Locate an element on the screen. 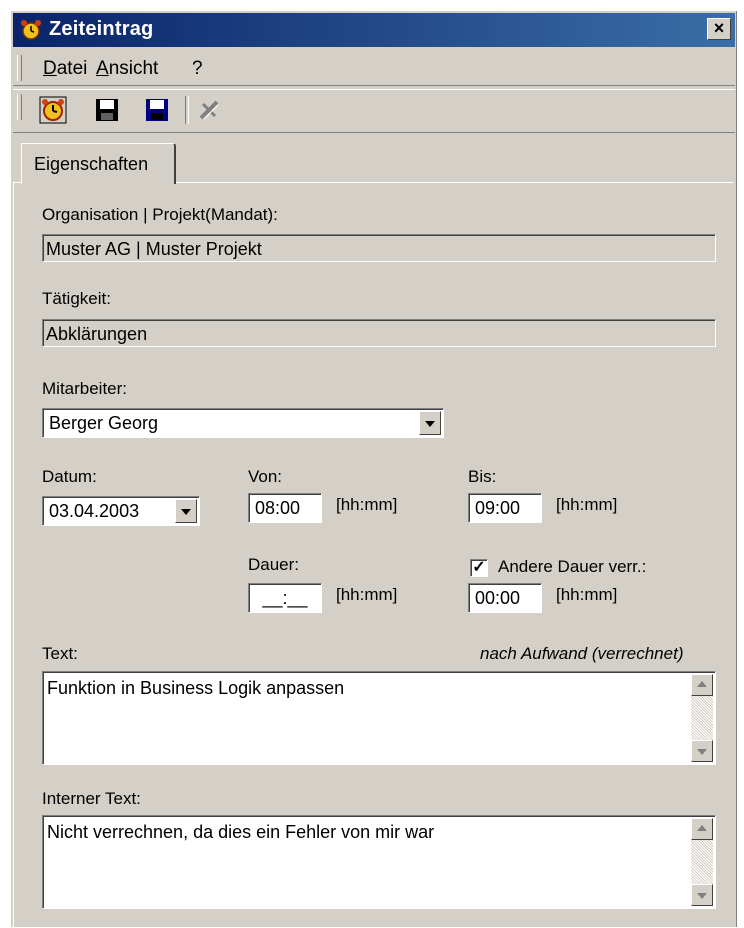 The width and height of the screenshot is (744, 928). to-label: Bis: is located at coordinates (482, 476).